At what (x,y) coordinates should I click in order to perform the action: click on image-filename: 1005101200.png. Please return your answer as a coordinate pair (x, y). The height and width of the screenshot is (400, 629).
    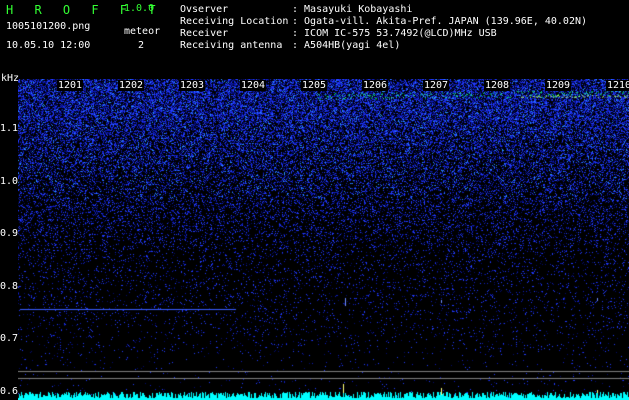
    Looking at the image, I should click on (48, 26).